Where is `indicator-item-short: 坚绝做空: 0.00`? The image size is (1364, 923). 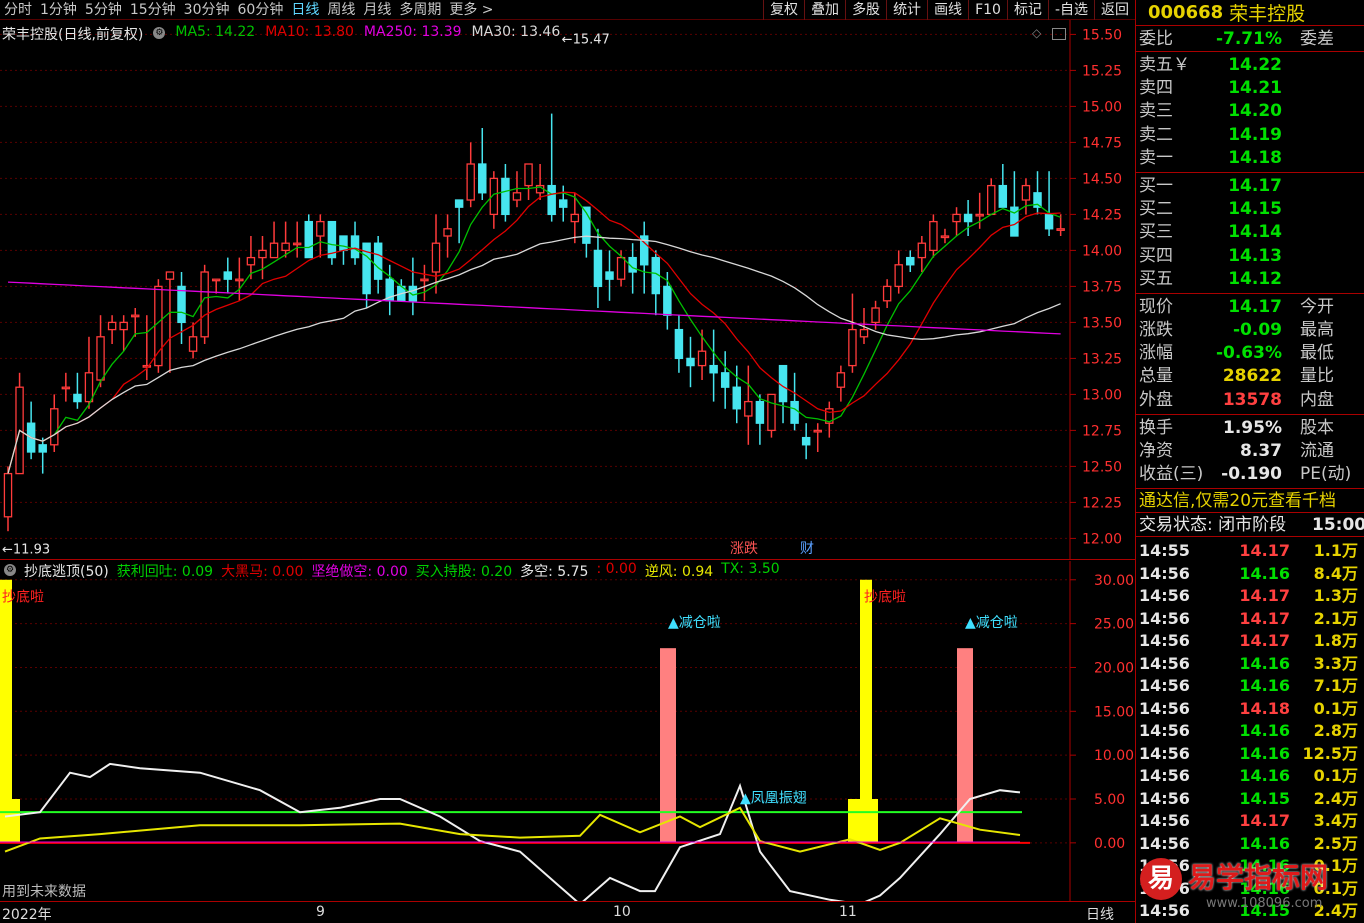
indicator-item-short: 坚绝做空: 0.00 is located at coordinates (359, 572).